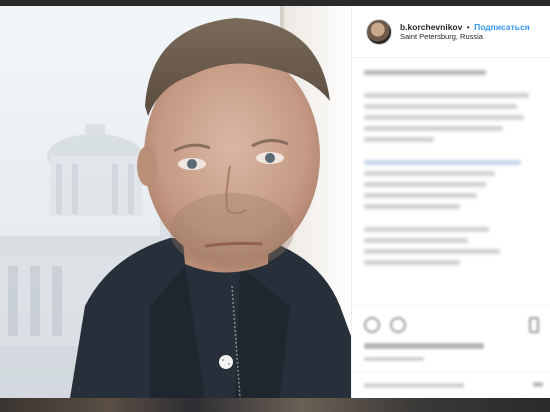 Image resolution: width=550 pixels, height=412 pixels. Describe the element at coordinates (394, 359) in the screenshot. I see `post-date` at that location.